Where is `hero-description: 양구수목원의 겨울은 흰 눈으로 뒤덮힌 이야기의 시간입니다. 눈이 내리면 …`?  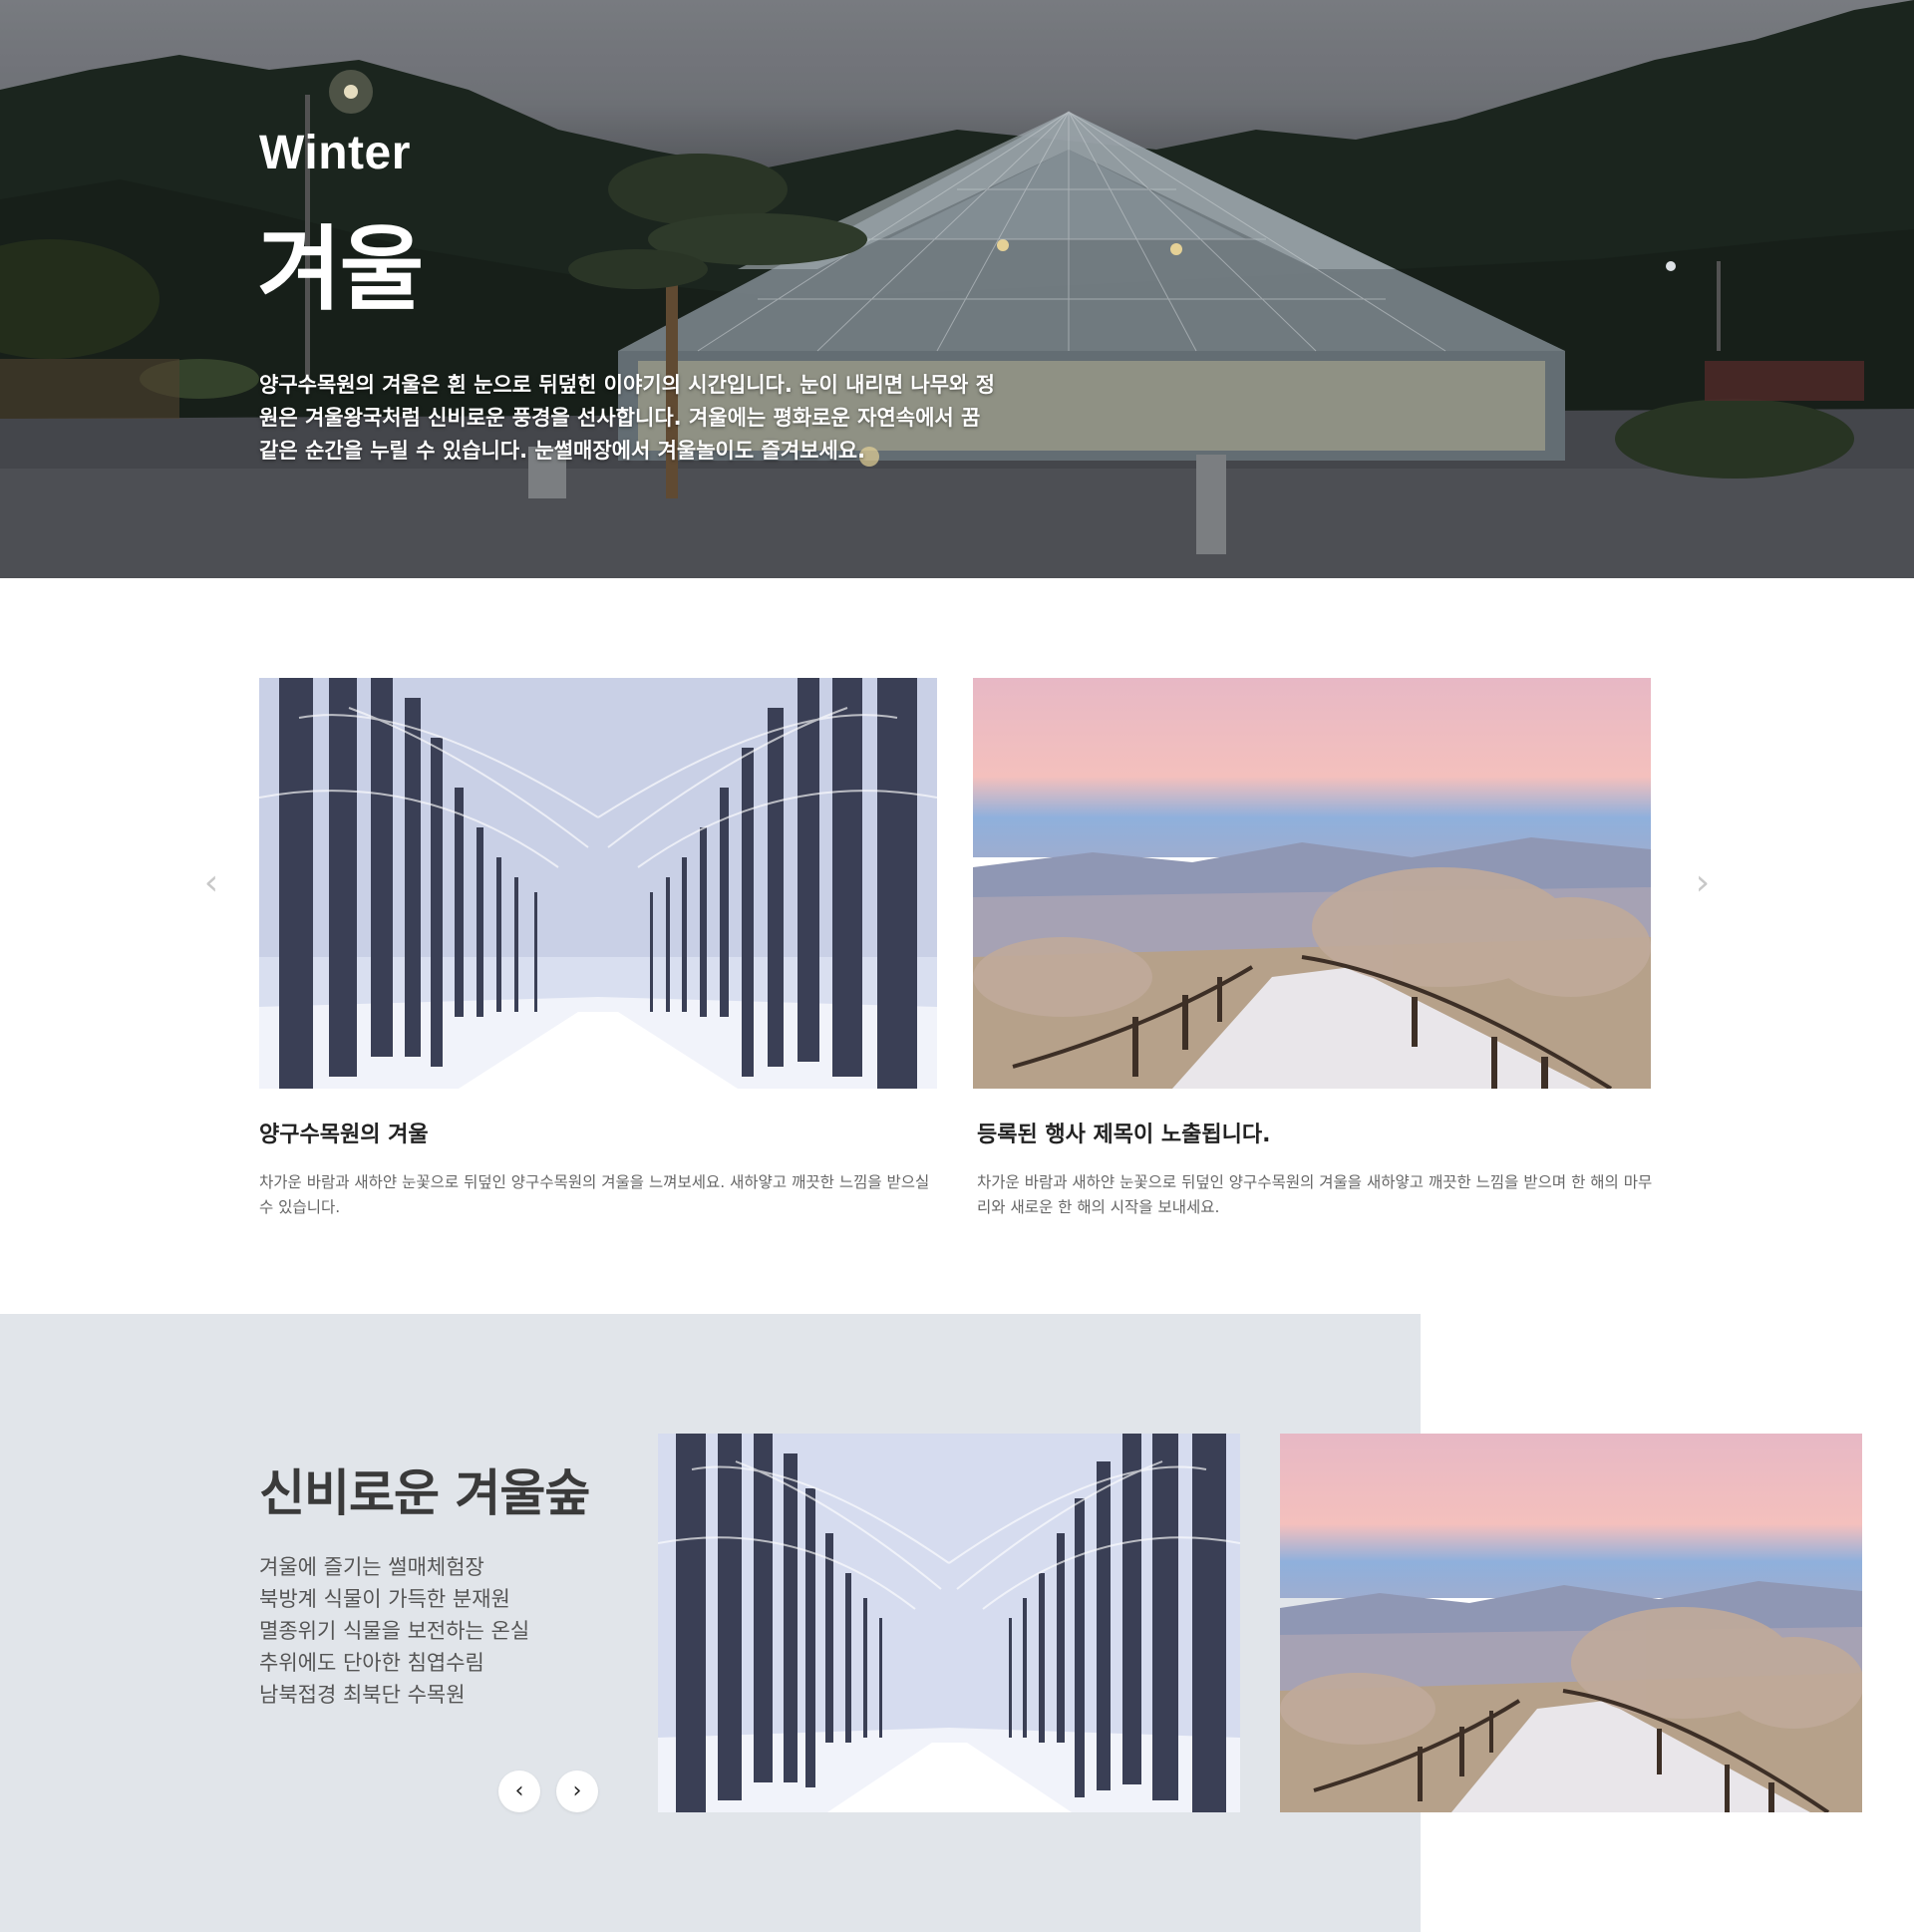 hero-description: 양구수목원의 겨울은 흰 눈으로 뒤덮힌 이야기의 시간입니다. 눈이 내리면 … is located at coordinates (627, 418).